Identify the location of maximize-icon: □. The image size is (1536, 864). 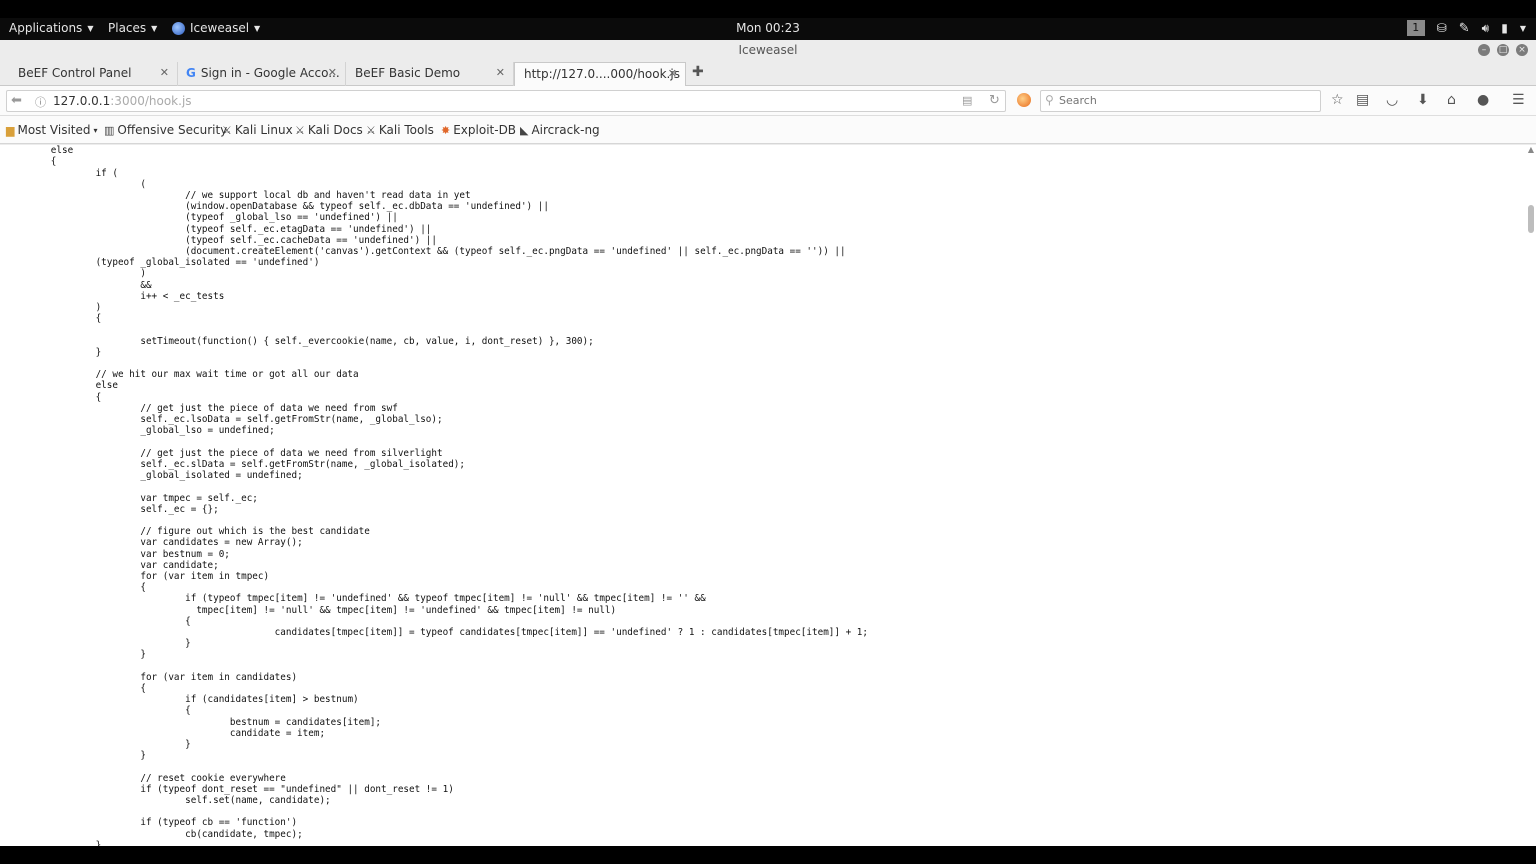
(1503, 50).